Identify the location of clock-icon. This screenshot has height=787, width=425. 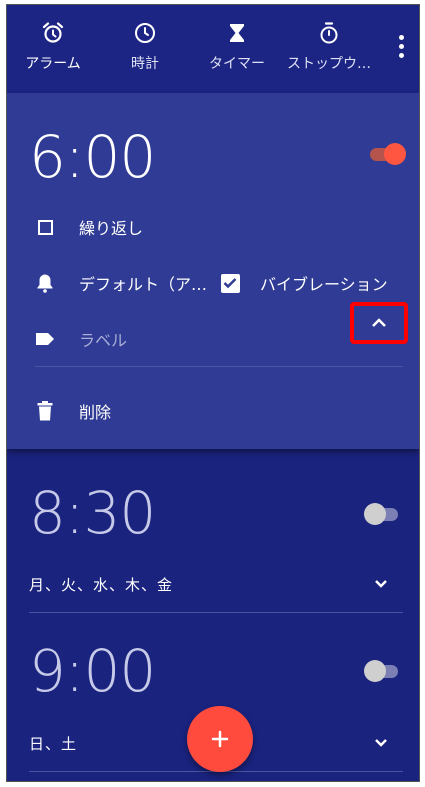
(145, 33).